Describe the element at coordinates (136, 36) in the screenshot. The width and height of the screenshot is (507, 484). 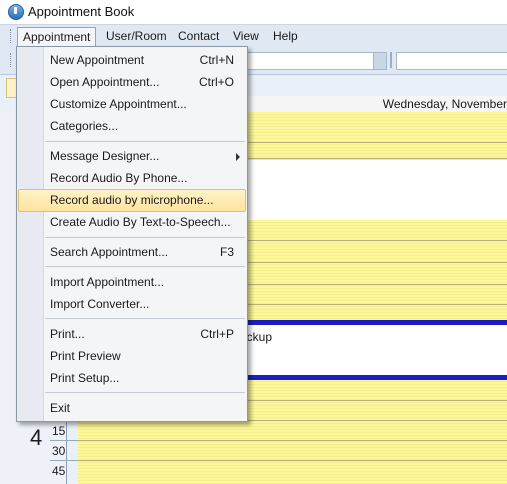
I see `menu-user-room: User/Room` at that location.